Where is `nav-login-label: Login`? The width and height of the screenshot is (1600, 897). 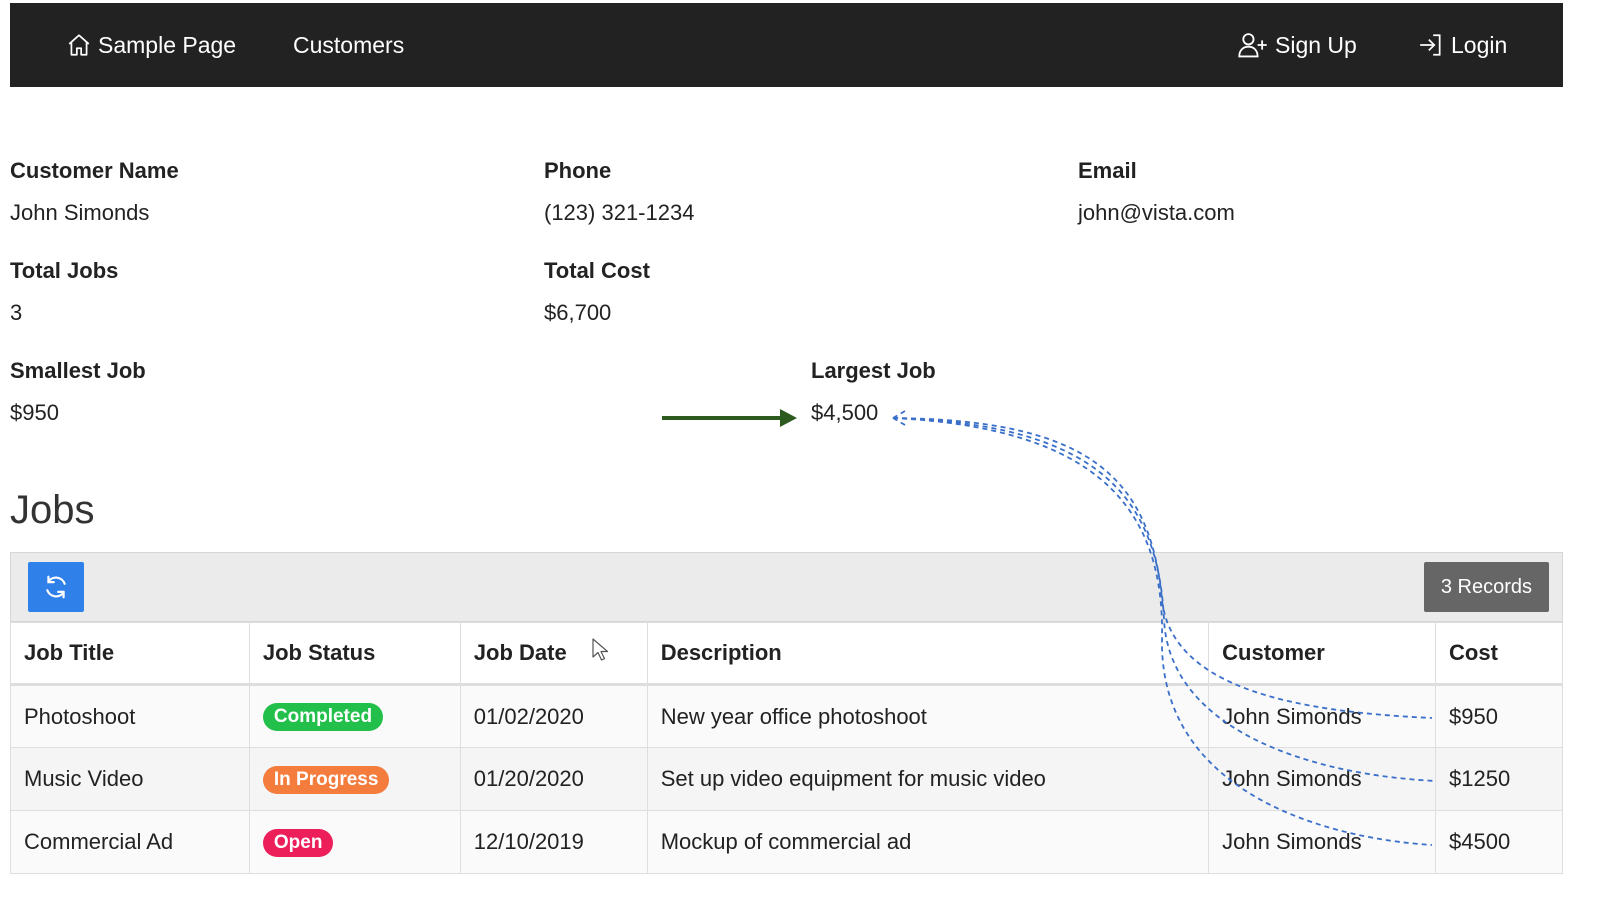 nav-login-label: Login is located at coordinates (1479, 44).